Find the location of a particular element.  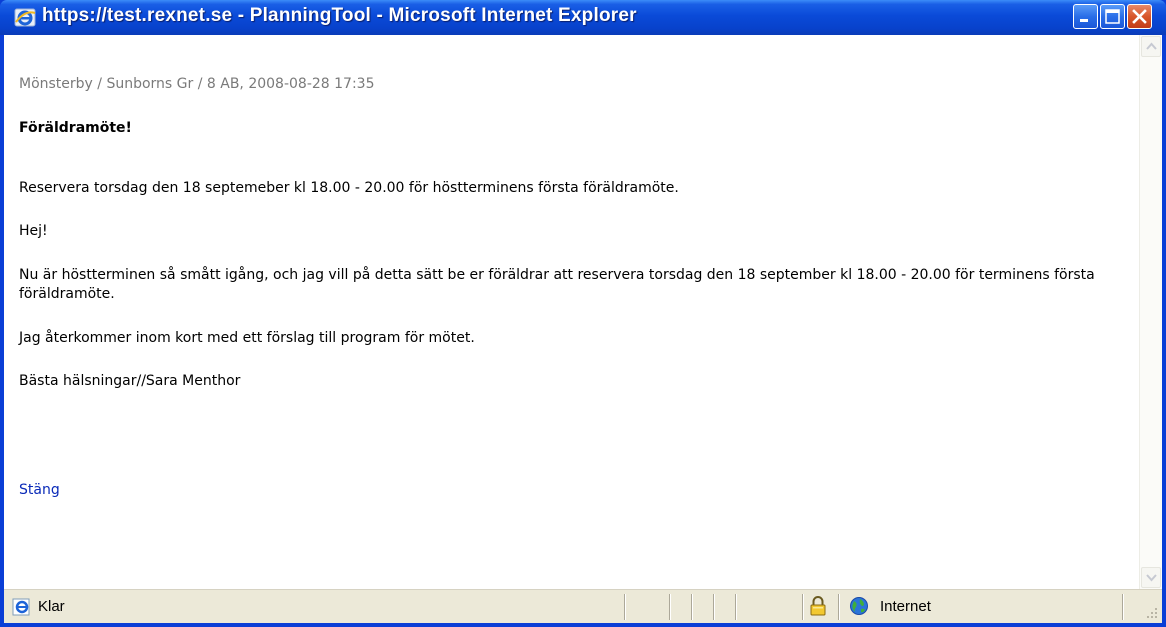

chevron-down-icon is located at coordinates (1151, 578).